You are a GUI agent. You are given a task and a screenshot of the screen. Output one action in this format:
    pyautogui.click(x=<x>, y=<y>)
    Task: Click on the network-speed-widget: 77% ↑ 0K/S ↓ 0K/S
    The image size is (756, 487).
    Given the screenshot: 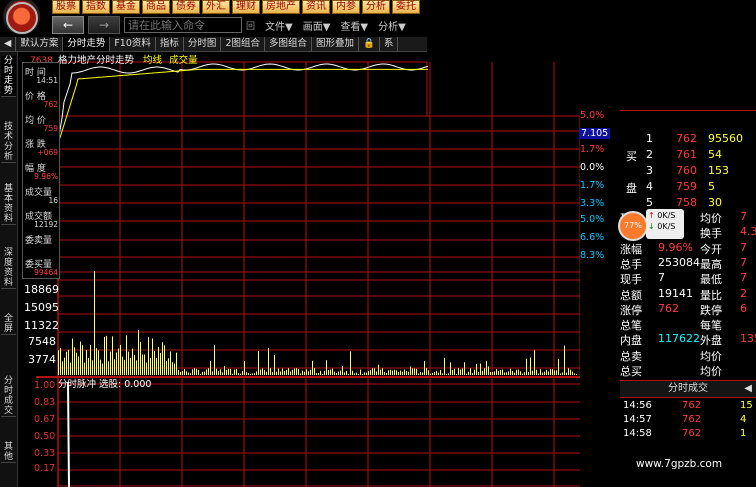 What is the action you would take?
    pyautogui.click(x=651, y=225)
    